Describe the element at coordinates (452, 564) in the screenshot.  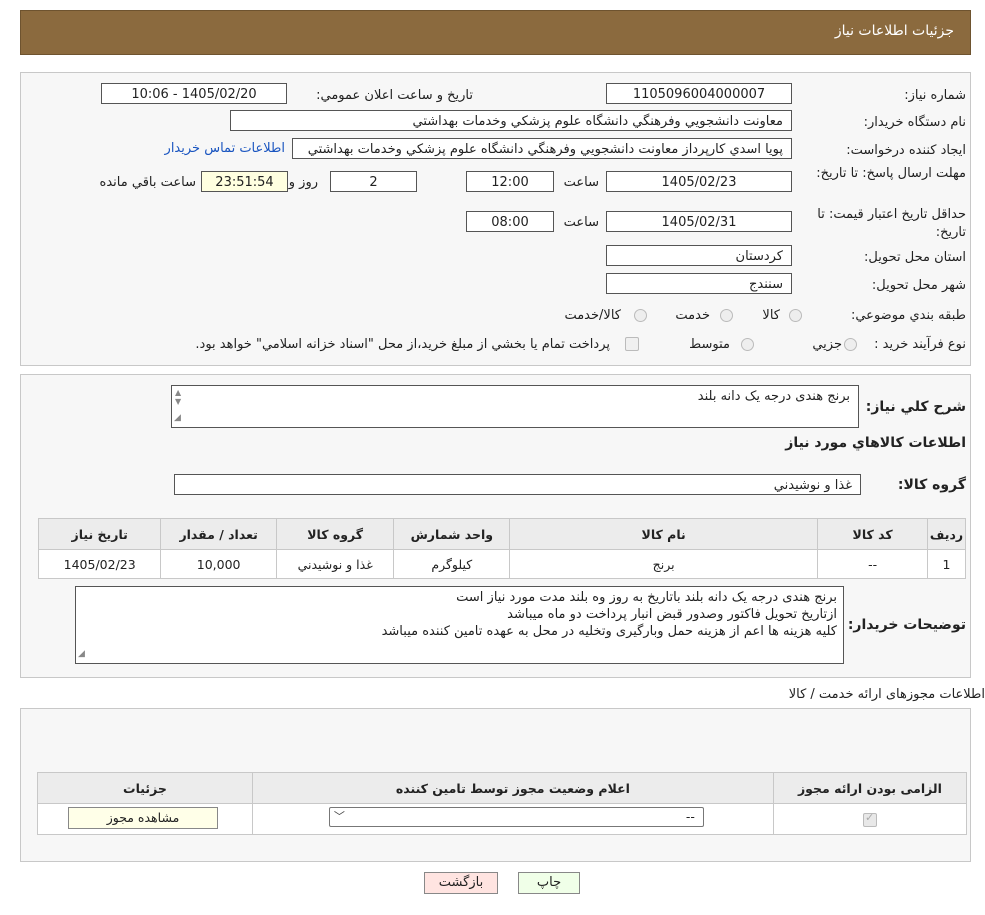
I see `cell-unit: كيلوگرم` at that location.